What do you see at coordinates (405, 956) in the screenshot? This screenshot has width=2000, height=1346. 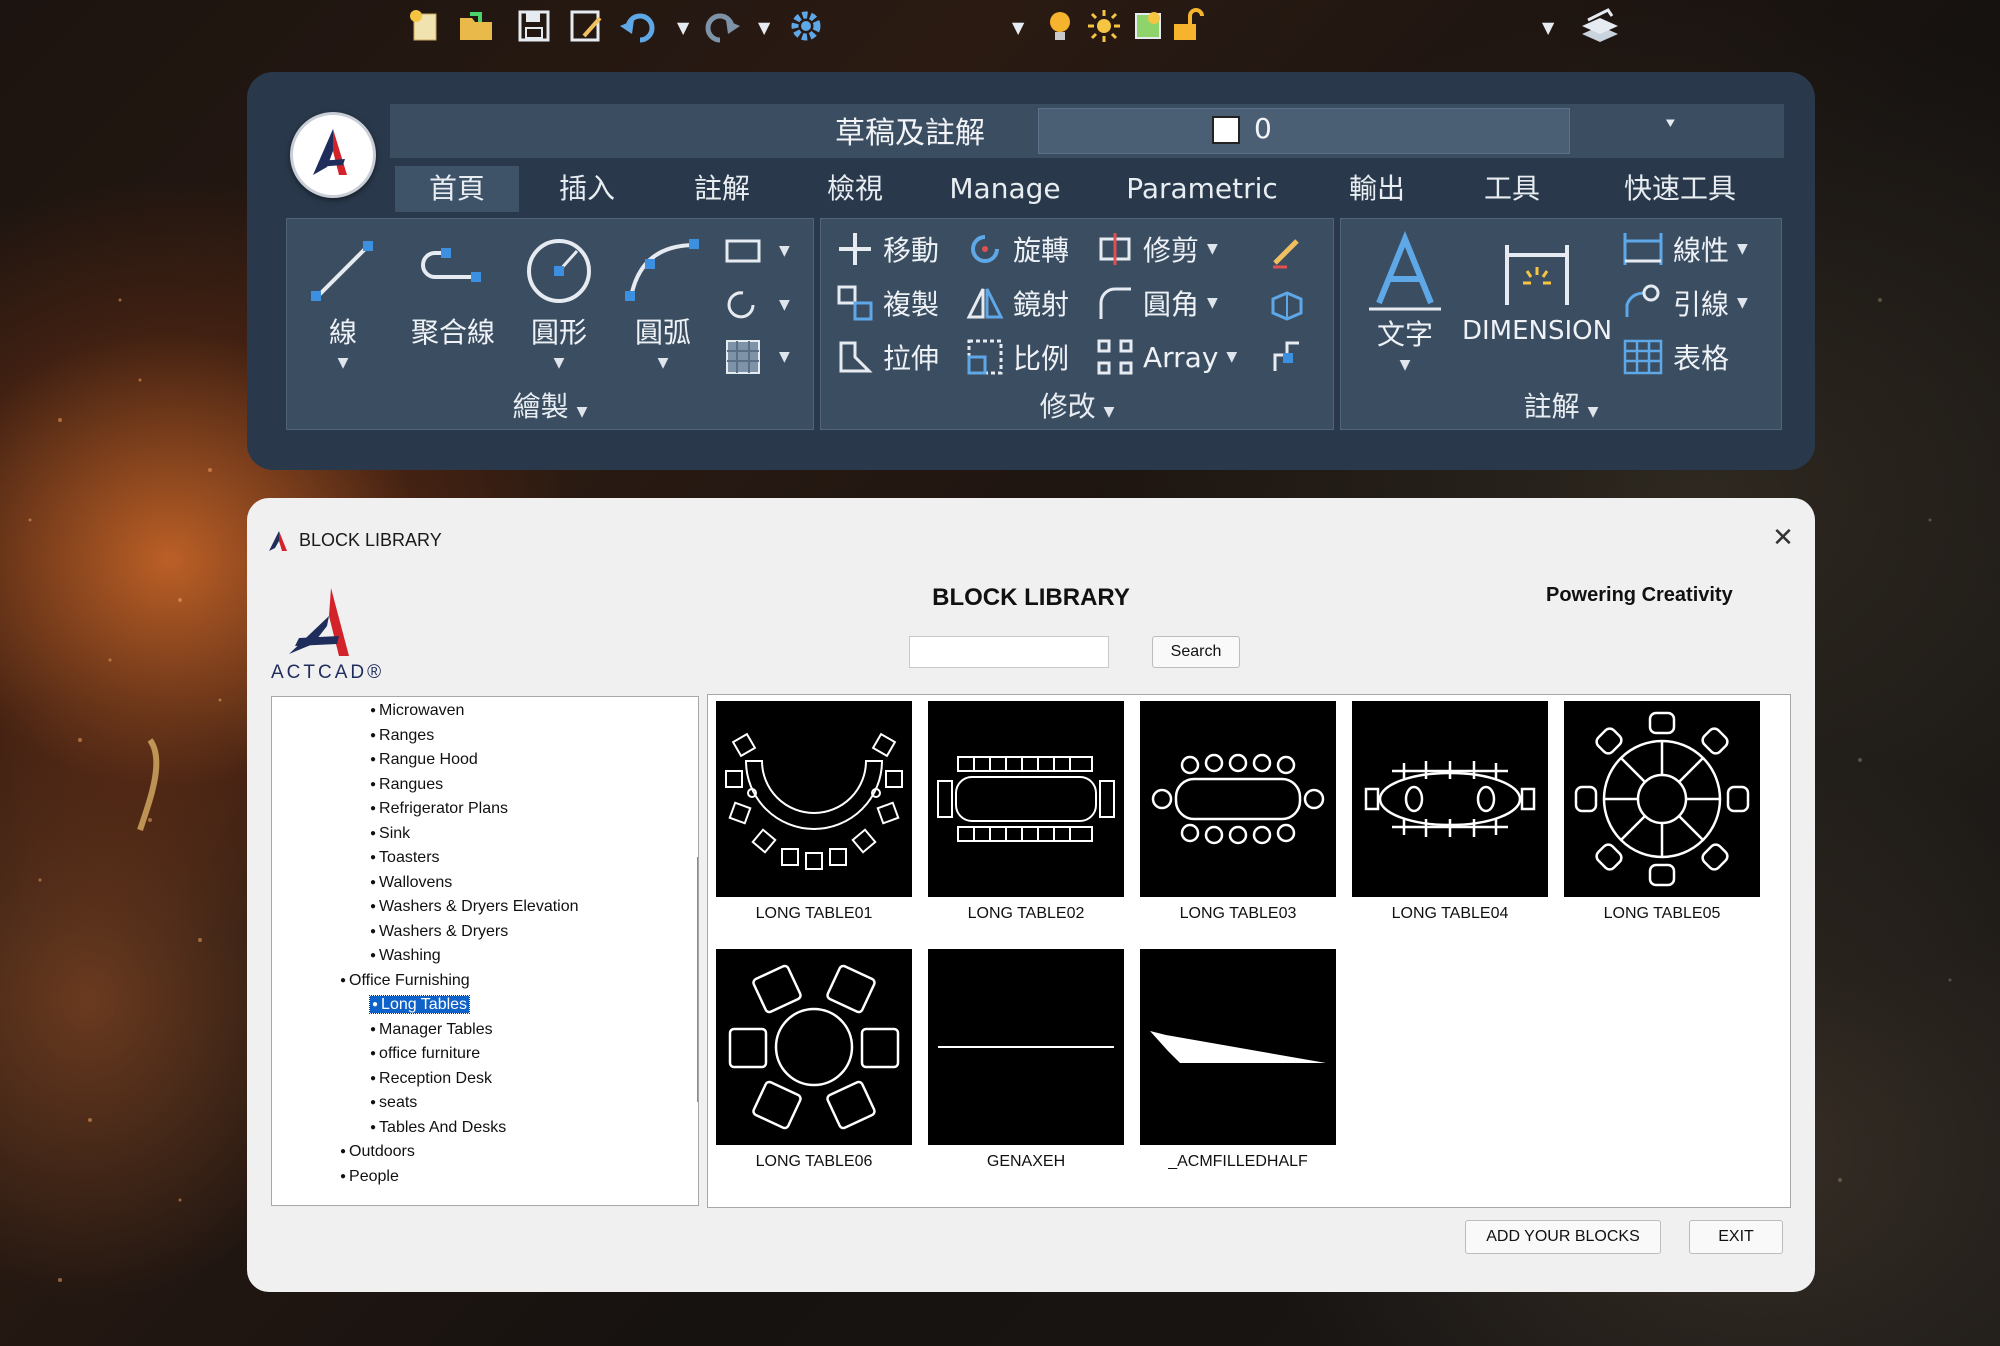 I see `tree-item: ● Washing` at bounding box center [405, 956].